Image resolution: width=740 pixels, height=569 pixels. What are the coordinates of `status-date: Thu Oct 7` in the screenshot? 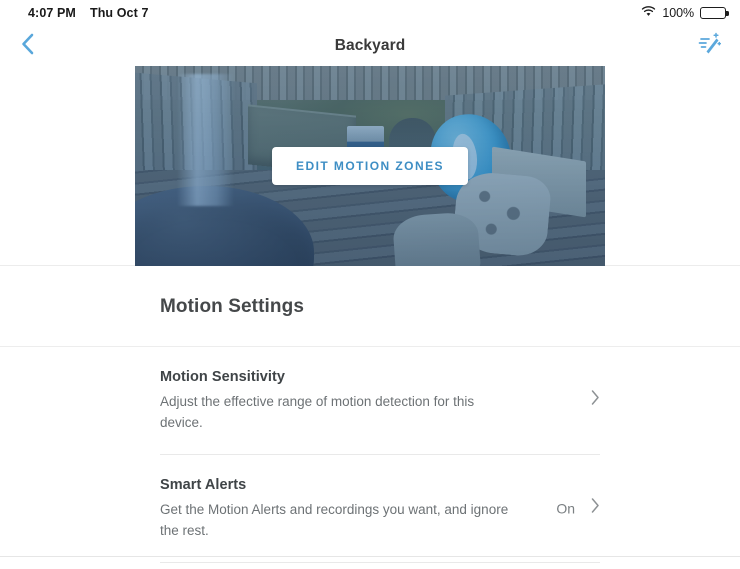 It's located at (119, 13).